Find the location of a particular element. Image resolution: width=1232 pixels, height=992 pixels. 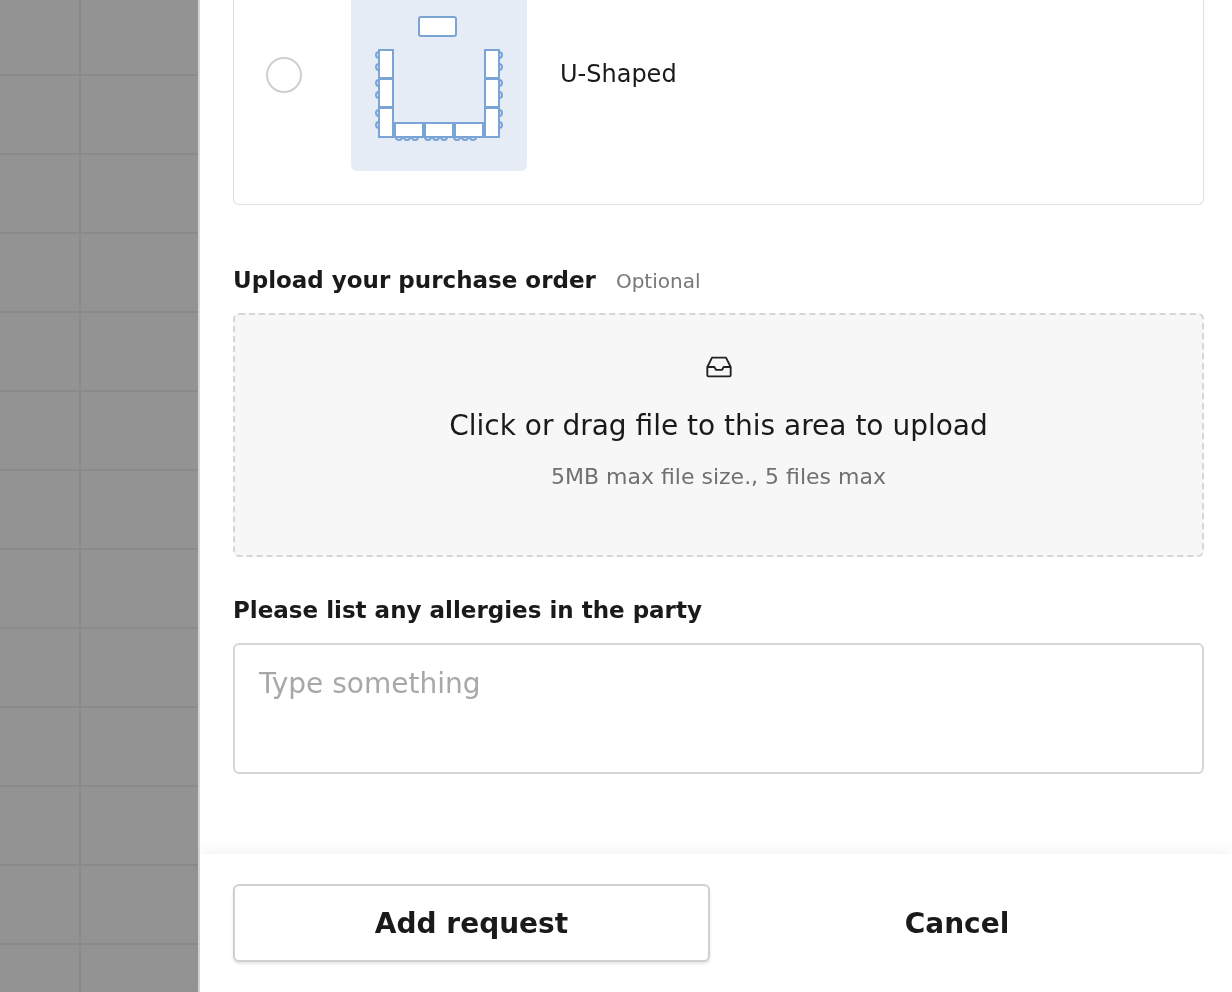

field-label: Please list any allergies in the party is located at coordinates (467, 610).